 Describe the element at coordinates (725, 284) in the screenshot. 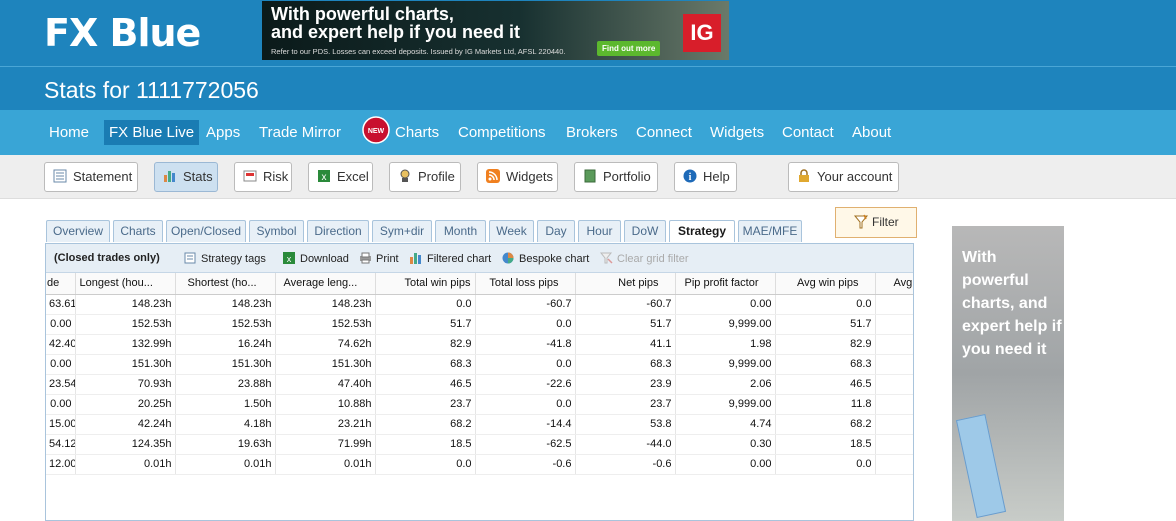

I see `col-header: Pip profit factor` at that location.